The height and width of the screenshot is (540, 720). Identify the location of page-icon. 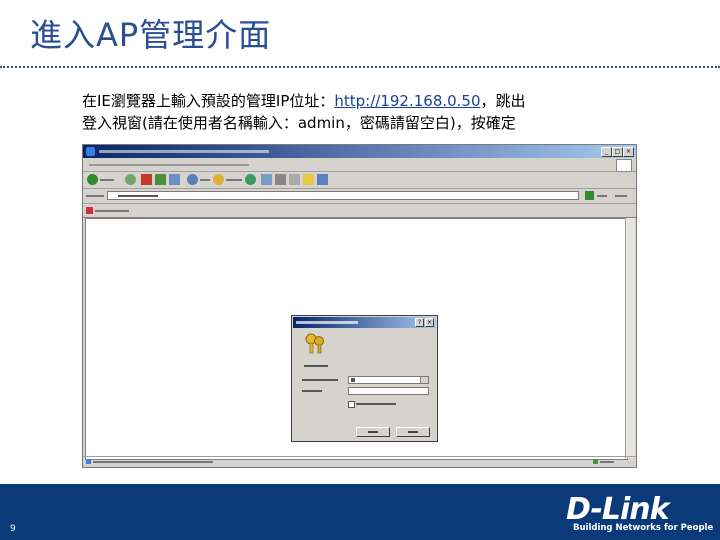
(88, 461).